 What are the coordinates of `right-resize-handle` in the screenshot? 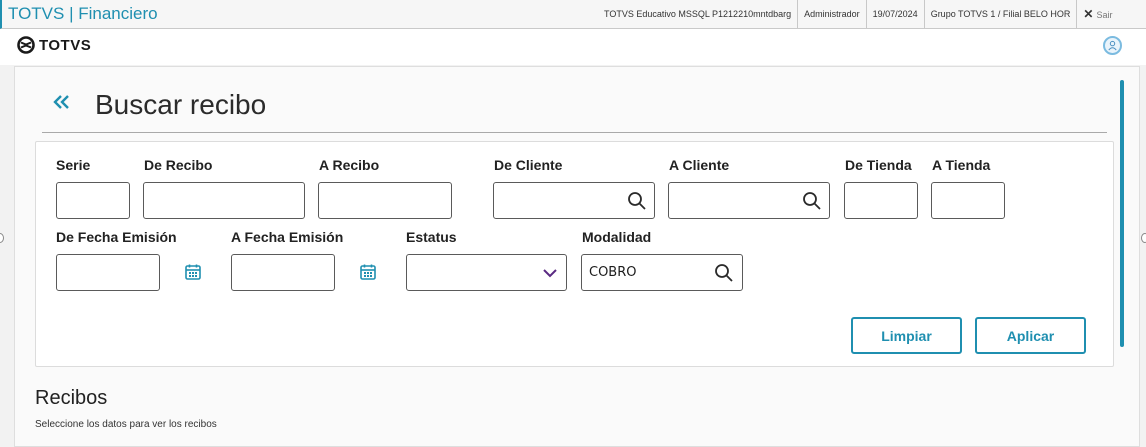 It's located at (1143, 238).